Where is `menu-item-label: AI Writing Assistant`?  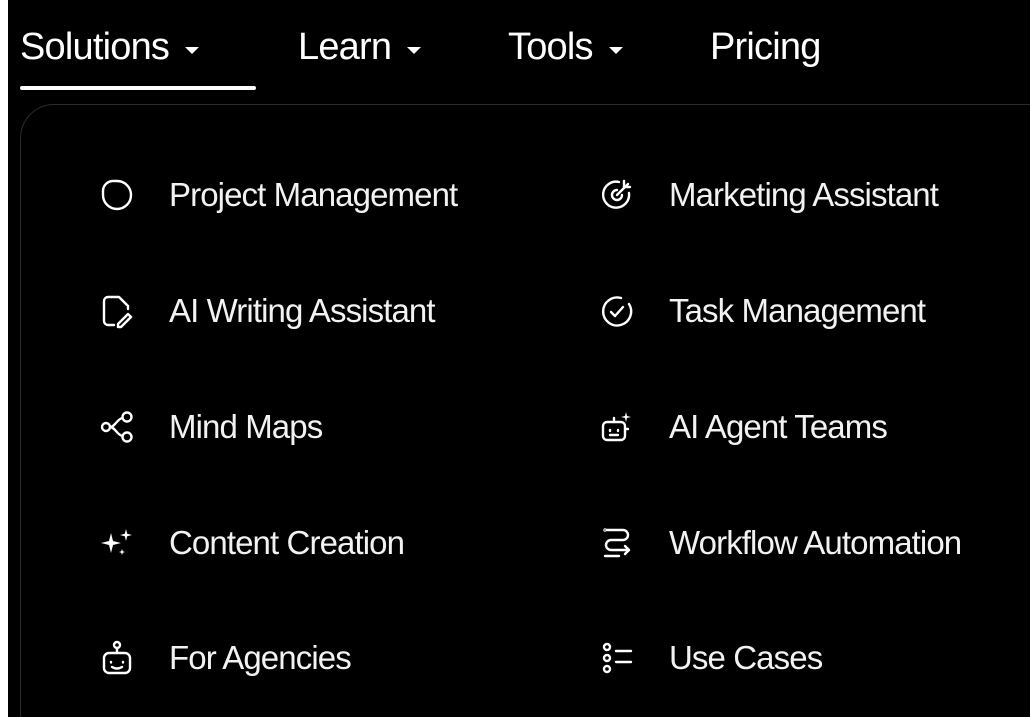
menu-item-label: AI Writing Assistant is located at coordinates (302, 310).